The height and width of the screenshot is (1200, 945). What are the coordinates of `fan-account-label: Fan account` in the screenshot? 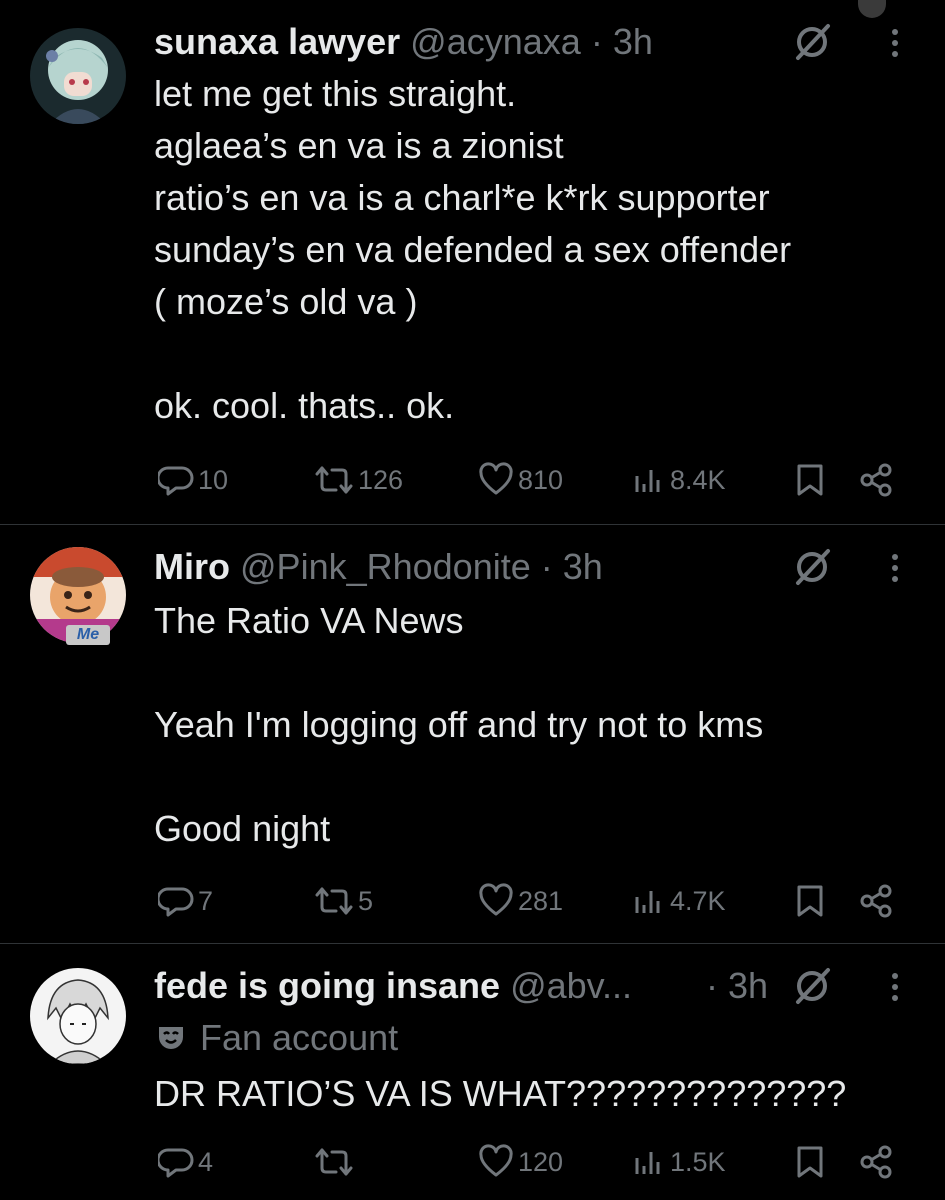 It's located at (276, 1038).